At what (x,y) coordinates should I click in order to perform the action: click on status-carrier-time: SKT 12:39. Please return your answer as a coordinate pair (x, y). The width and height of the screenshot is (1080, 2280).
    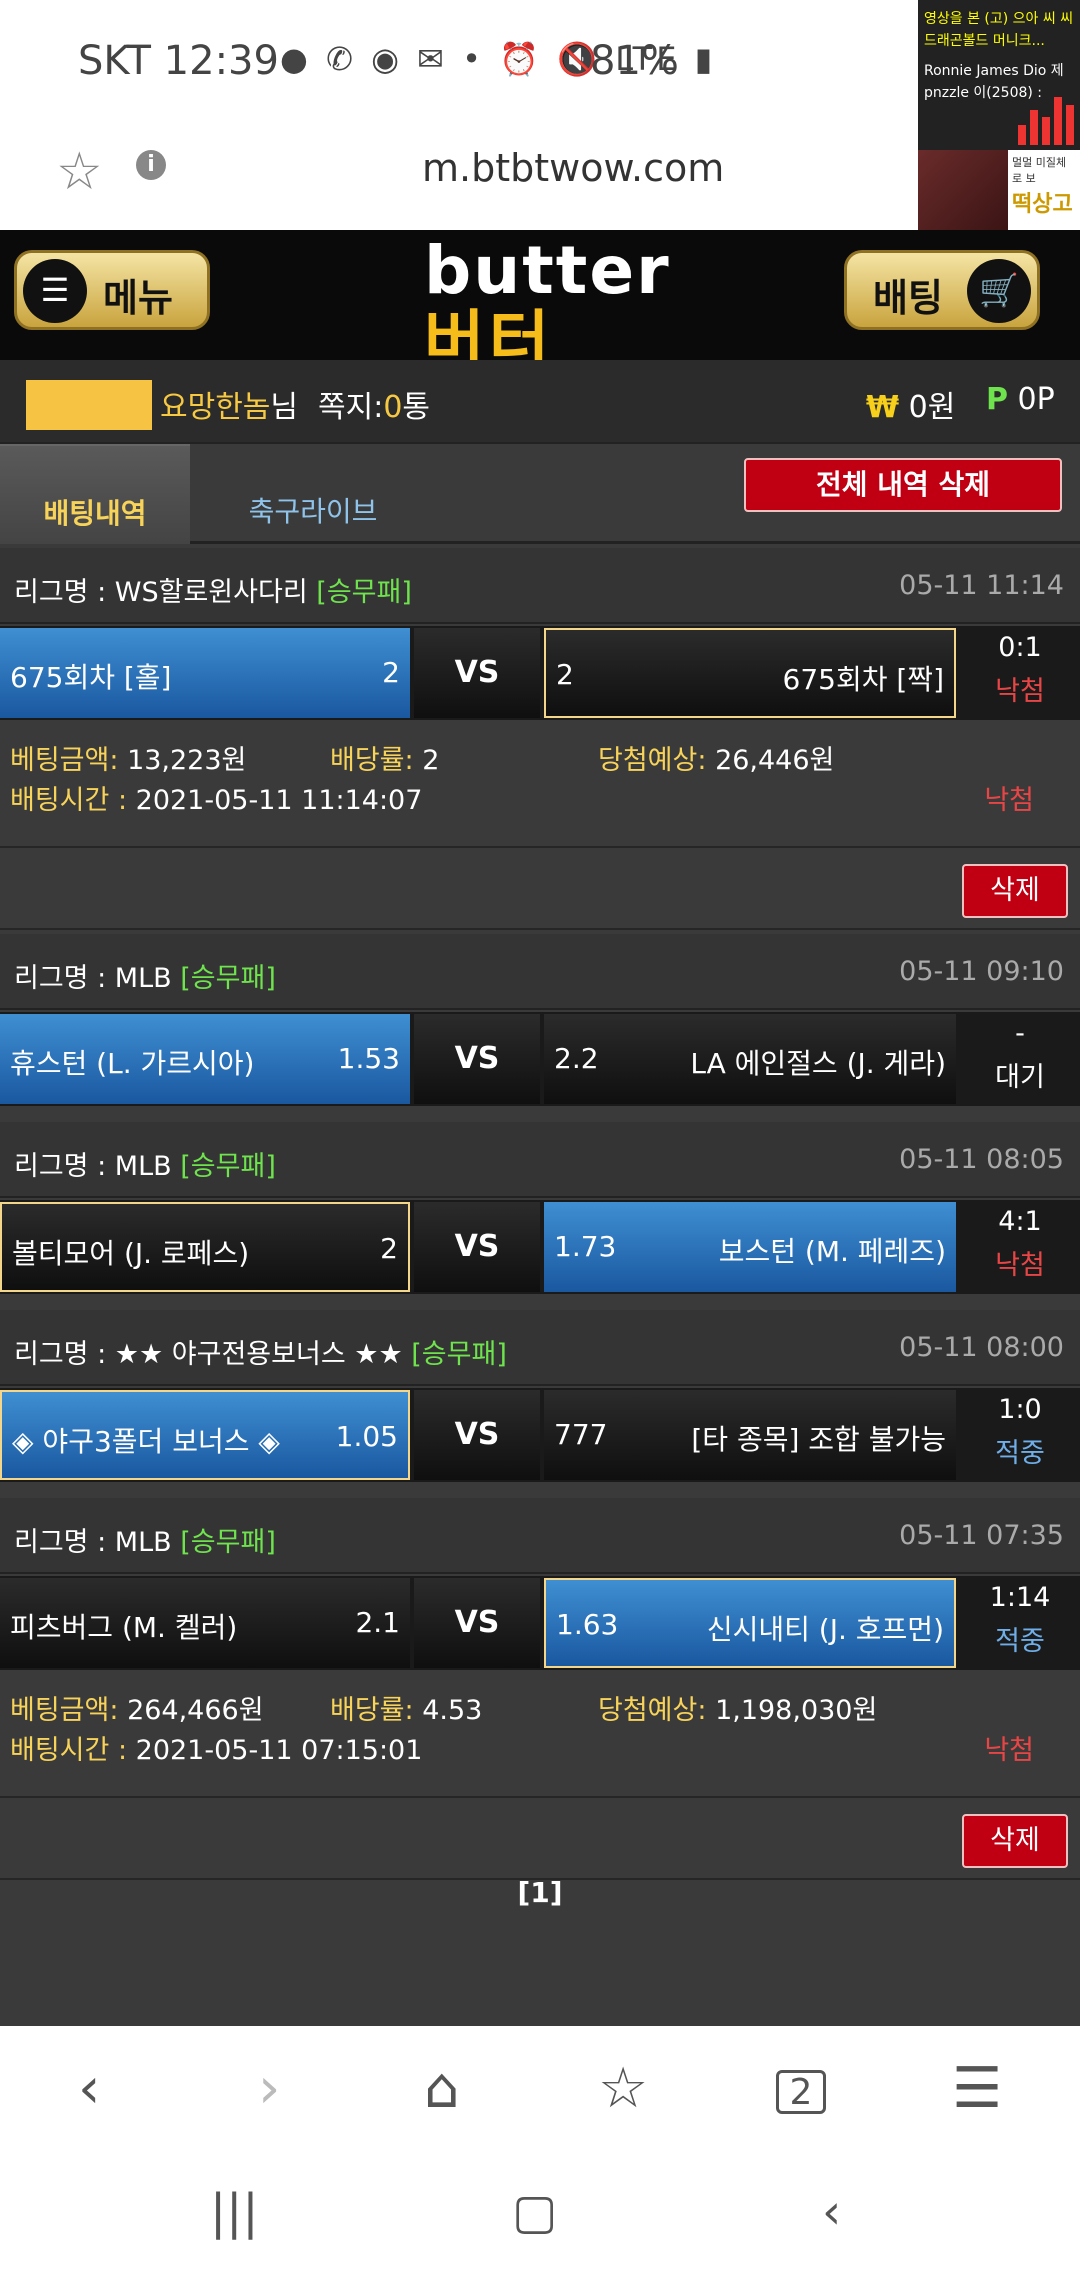
    Looking at the image, I should click on (178, 61).